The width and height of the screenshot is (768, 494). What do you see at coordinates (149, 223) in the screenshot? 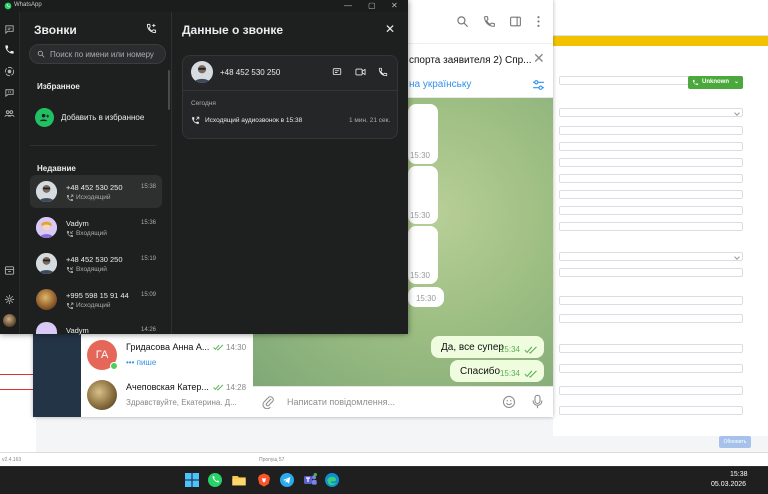
I see `call-time: 15:36` at bounding box center [149, 223].